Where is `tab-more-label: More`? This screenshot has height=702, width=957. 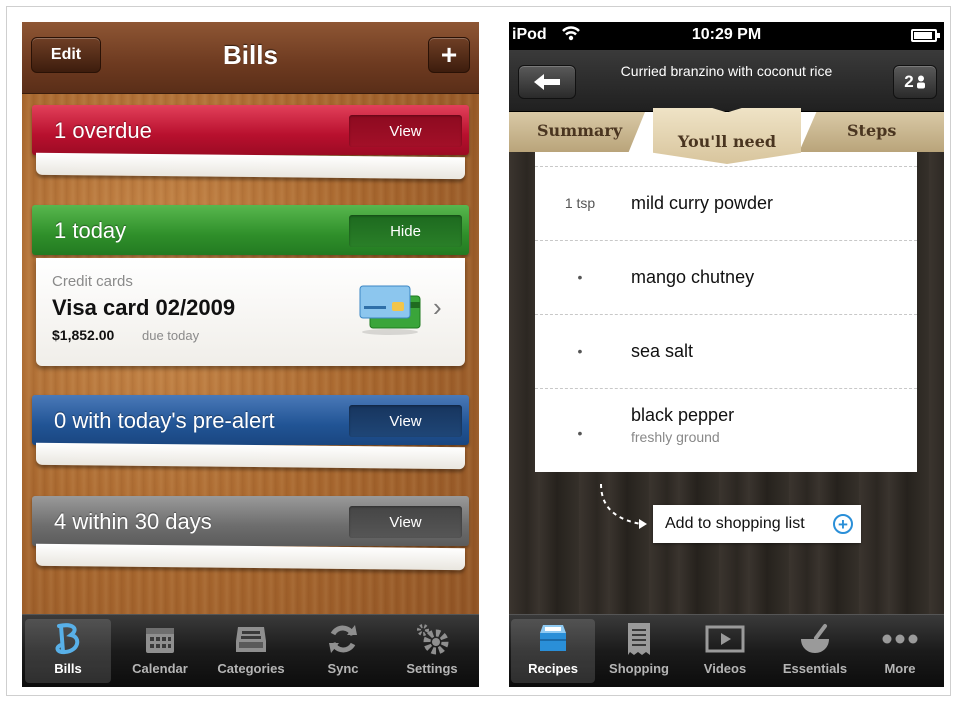 tab-more-label: More is located at coordinates (900, 668).